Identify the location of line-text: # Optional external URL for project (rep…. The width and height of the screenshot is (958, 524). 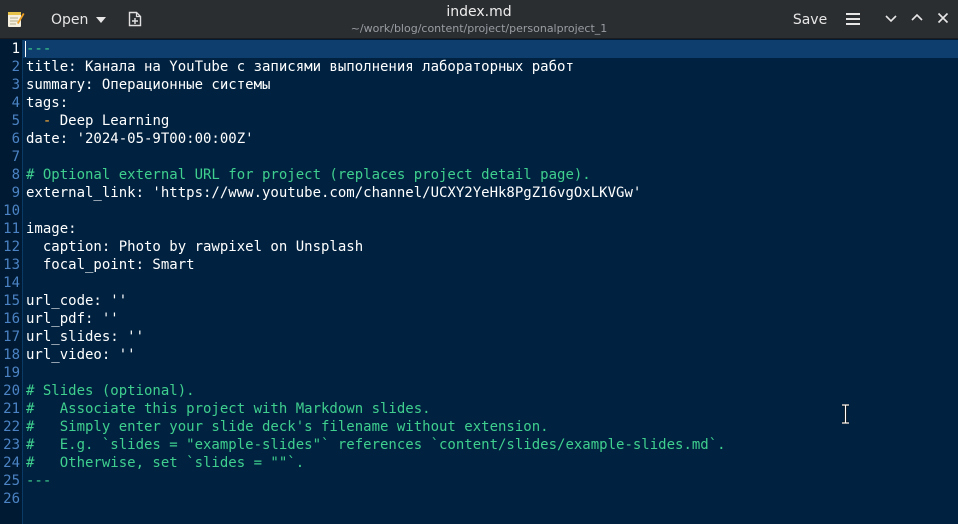
(308, 175).